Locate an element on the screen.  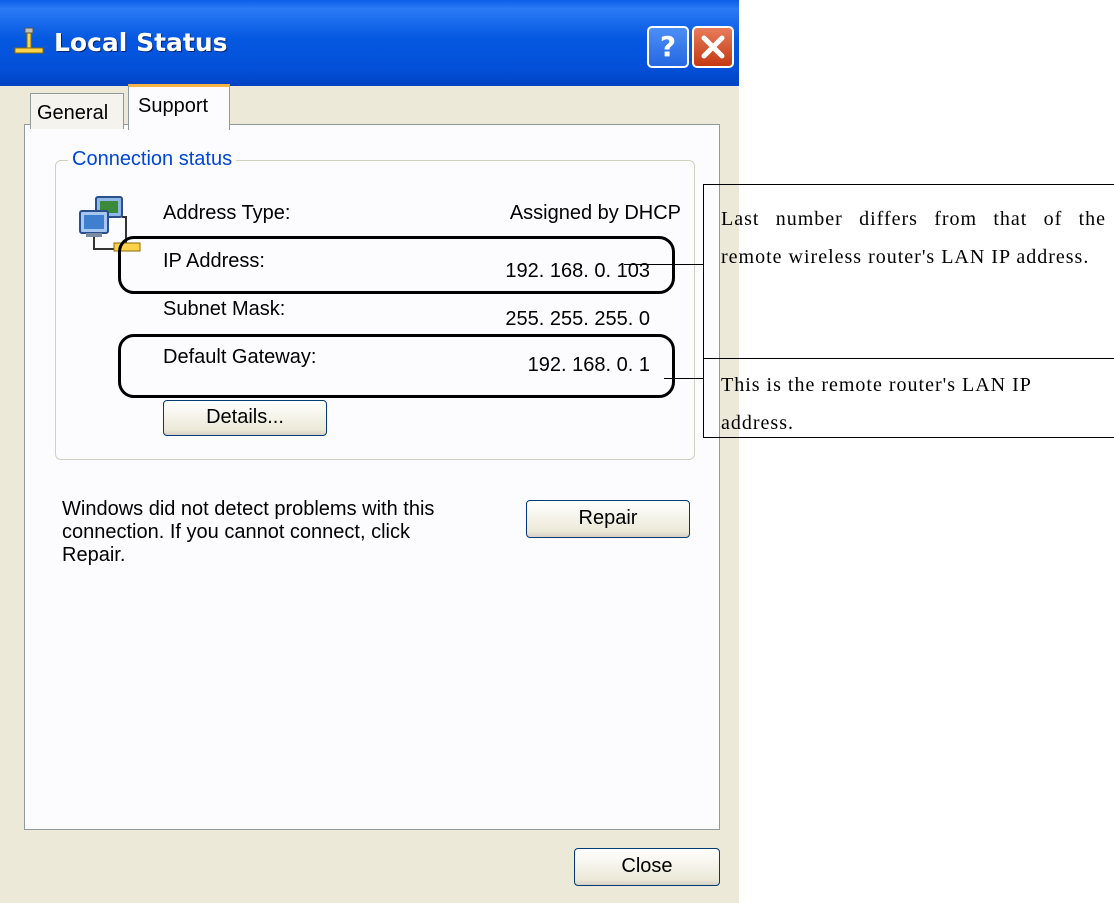
tab-general: General is located at coordinates (77, 111).